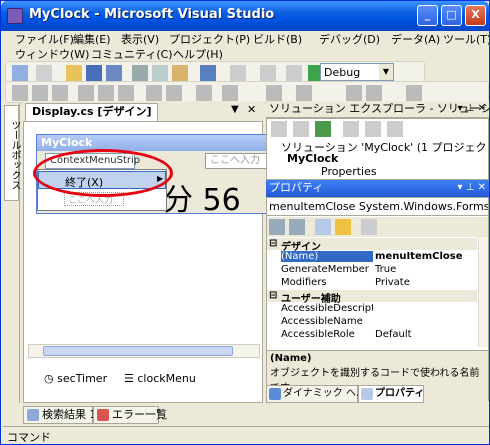 Image resolution: width=490 pixels, height=445 pixels. I want to click on property-value: menuItemClose, so click(419, 256).